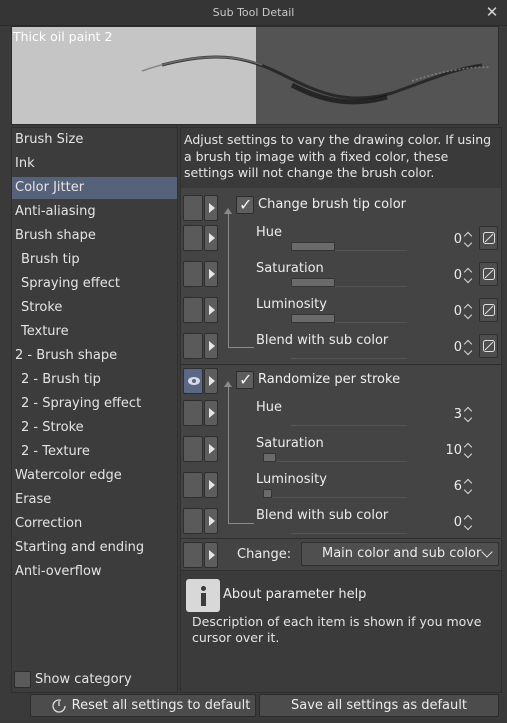 This screenshot has width=507, height=723. I want to click on random-saturation-spinner-icon, so click(469, 451).